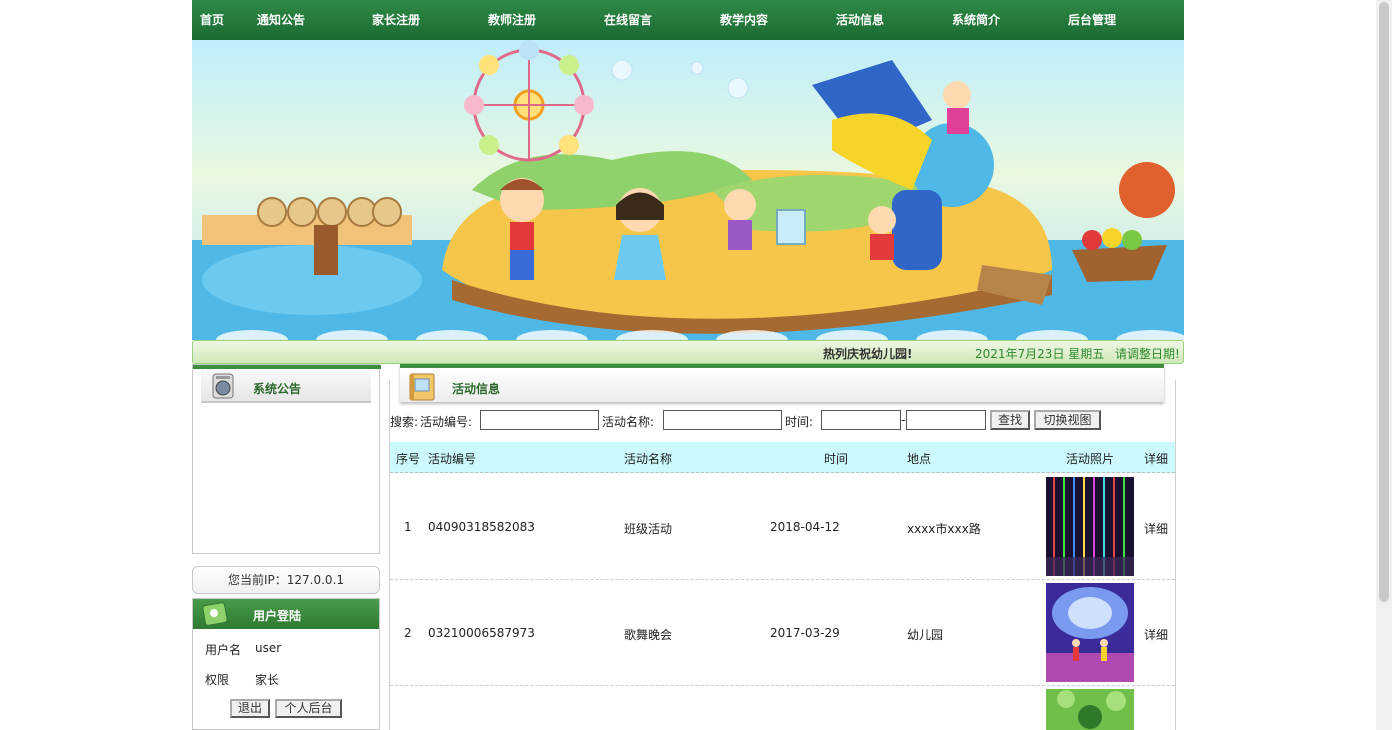 The image size is (1392, 730). Describe the element at coordinates (805, 527) in the screenshot. I see `row-date: 2018-04-12` at that location.